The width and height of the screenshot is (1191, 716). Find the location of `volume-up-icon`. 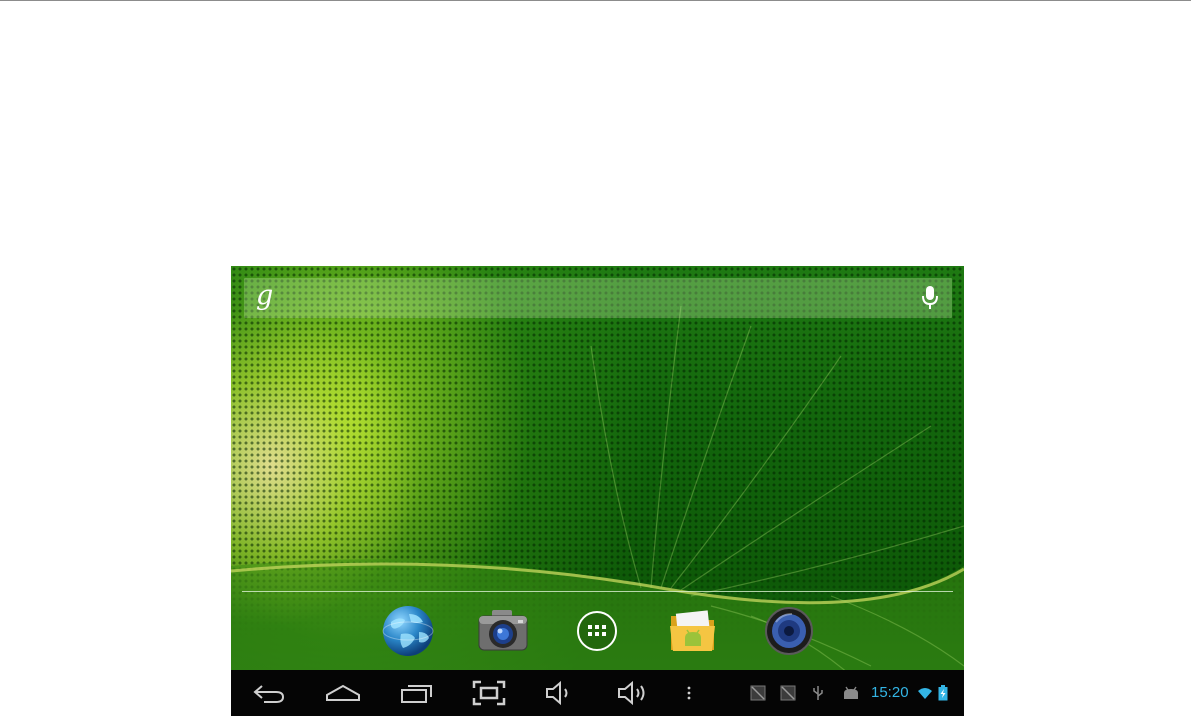

volume-up-icon is located at coordinates (631, 693).